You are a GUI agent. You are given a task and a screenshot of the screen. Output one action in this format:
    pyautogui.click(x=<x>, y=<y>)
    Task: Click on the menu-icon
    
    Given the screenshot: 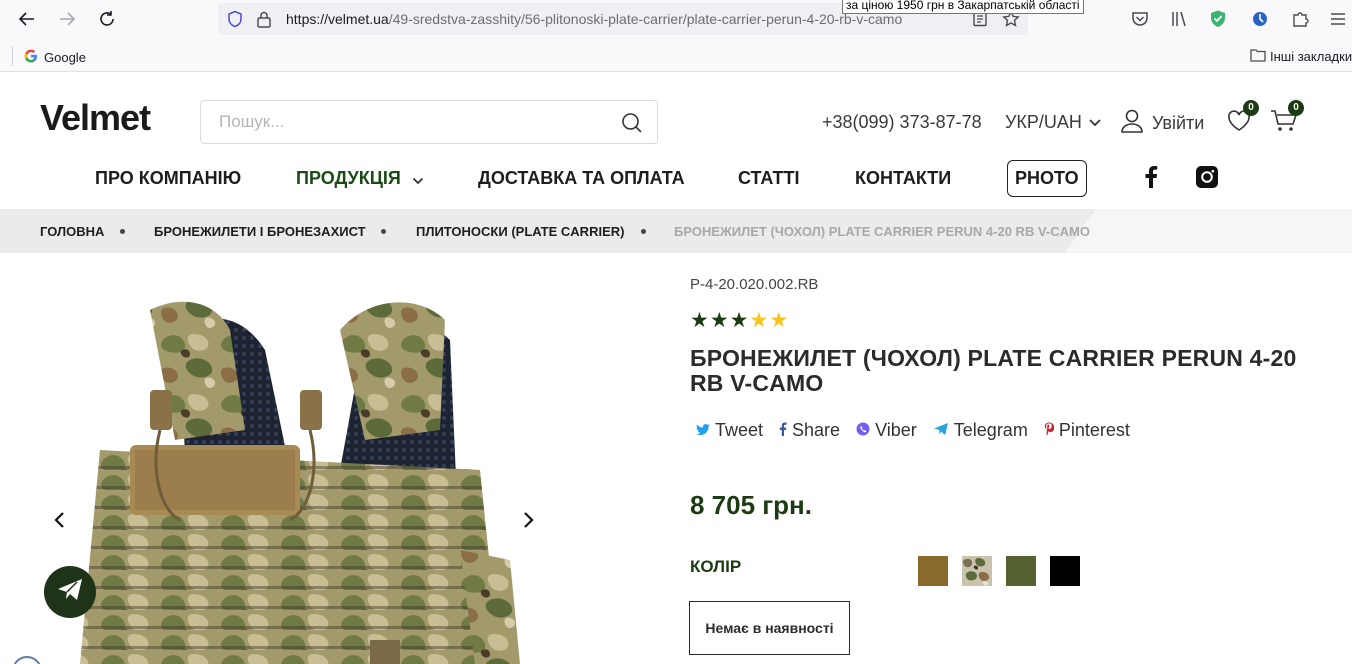 What is the action you would take?
    pyautogui.click(x=1338, y=19)
    